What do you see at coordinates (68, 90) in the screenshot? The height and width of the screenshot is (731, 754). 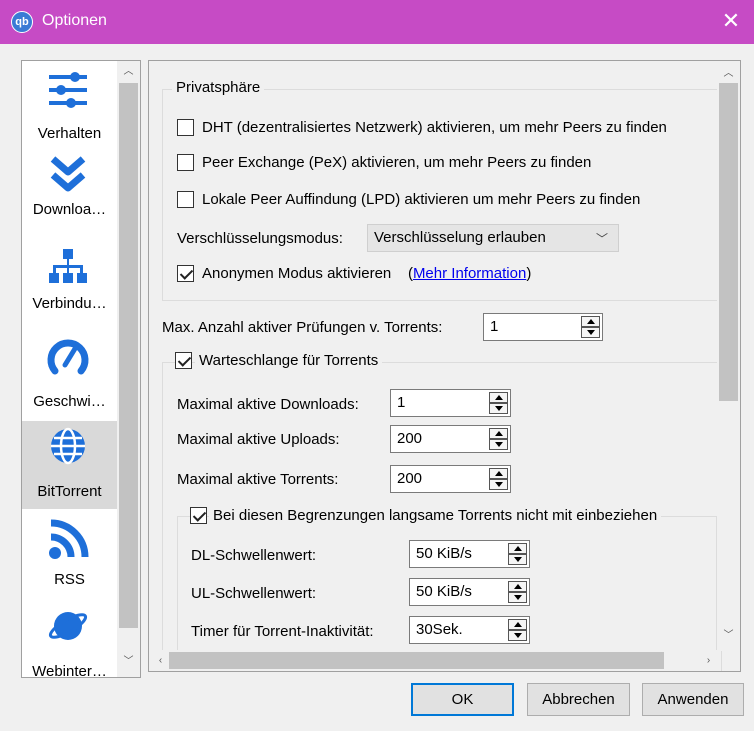 I see `sliders-icon` at bounding box center [68, 90].